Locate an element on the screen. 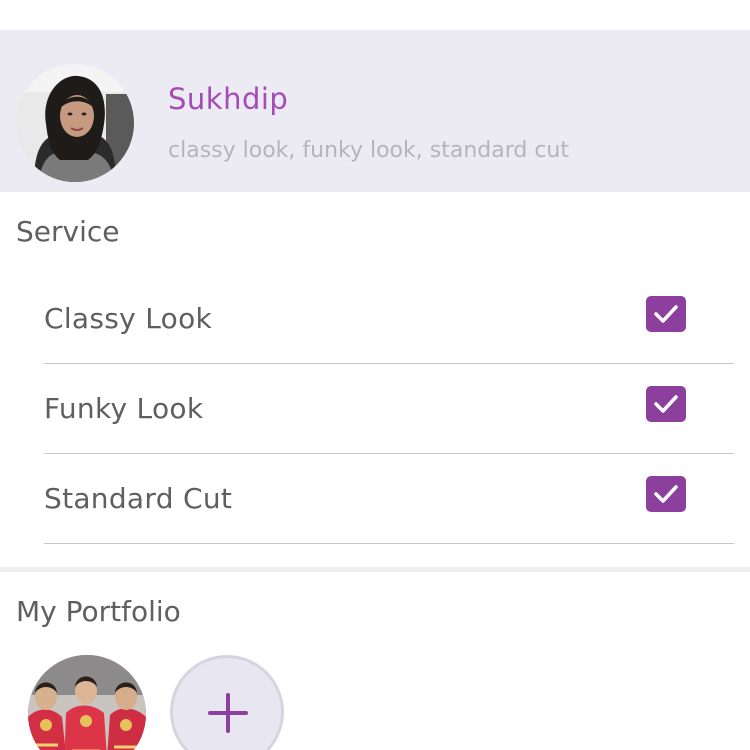 The height and width of the screenshot is (750, 750). add-portfolio-button is located at coordinates (227, 702).